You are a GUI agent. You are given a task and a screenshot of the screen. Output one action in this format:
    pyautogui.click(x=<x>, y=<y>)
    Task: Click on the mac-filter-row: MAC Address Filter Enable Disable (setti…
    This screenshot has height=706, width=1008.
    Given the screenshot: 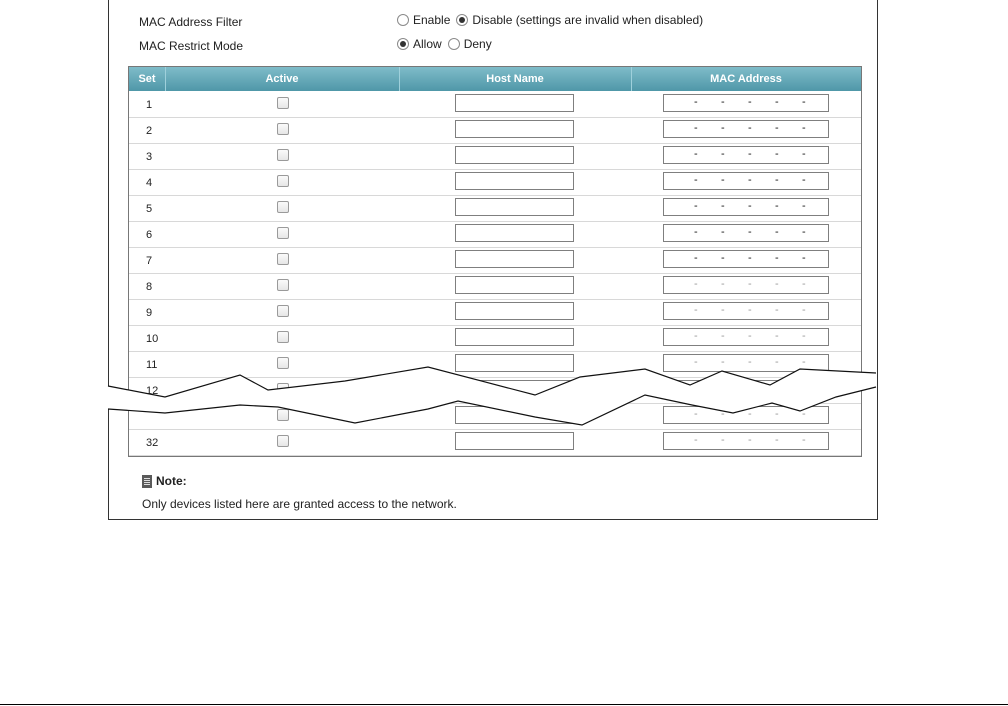 What is the action you would take?
    pyautogui.click(x=493, y=22)
    